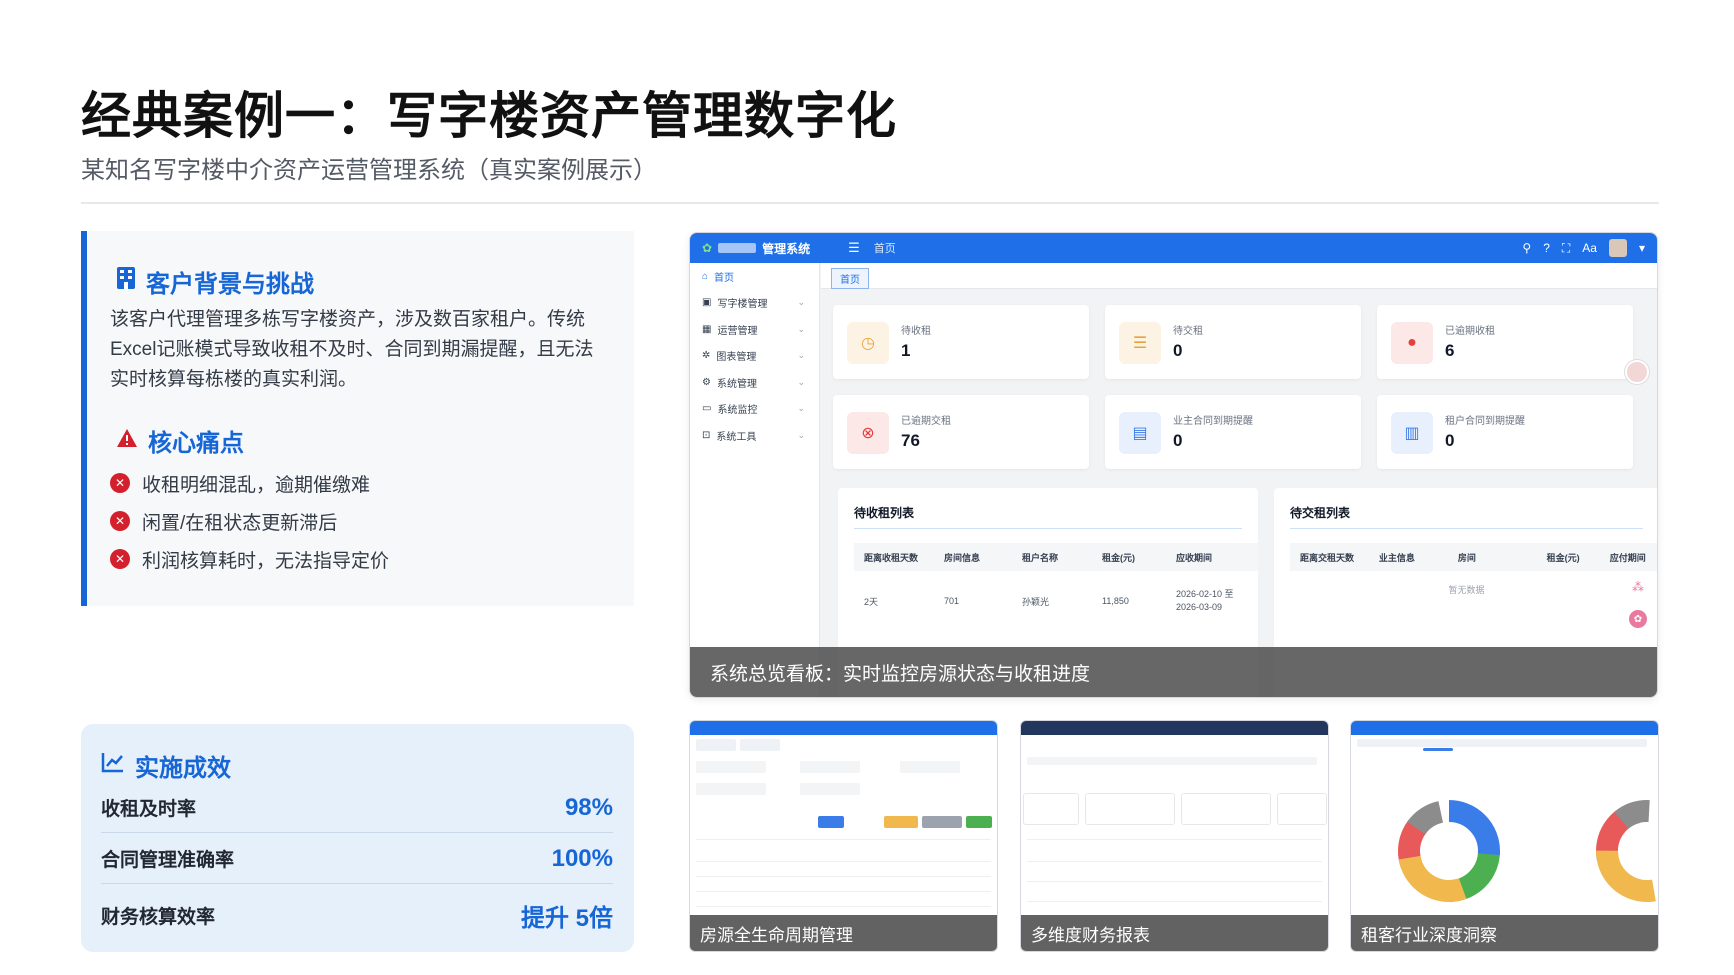 This screenshot has width=1734, height=975. What do you see at coordinates (706, 356) in the screenshot?
I see `chart-icon: ✲` at bounding box center [706, 356].